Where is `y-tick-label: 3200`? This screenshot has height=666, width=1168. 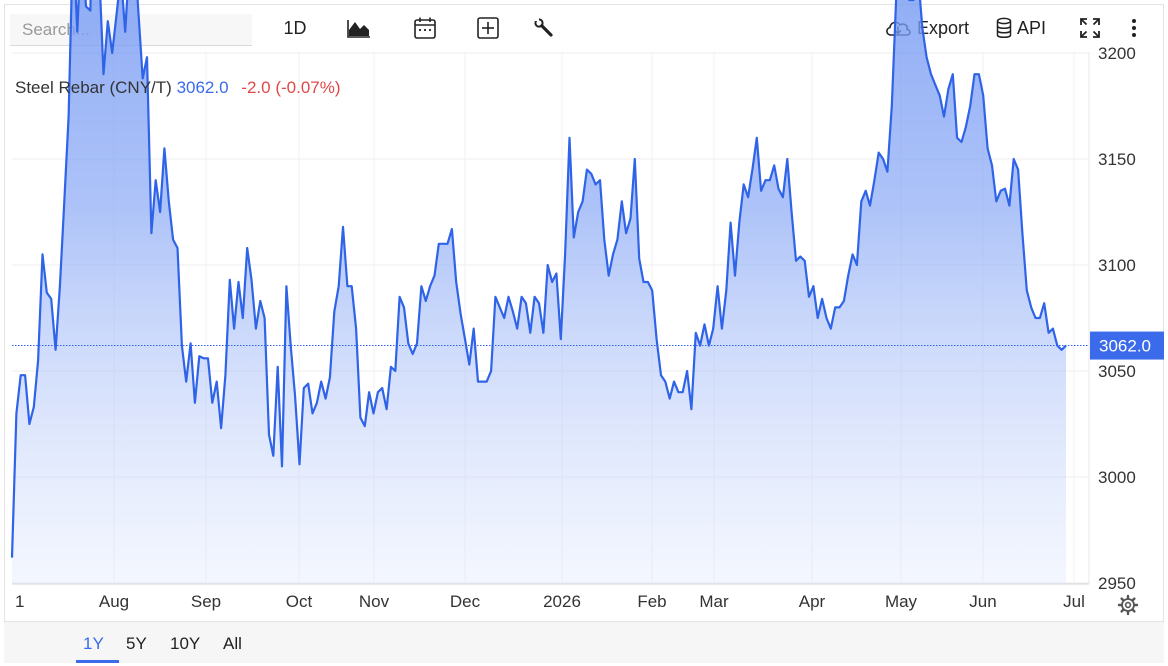 y-tick-label: 3200 is located at coordinates (1117, 53).